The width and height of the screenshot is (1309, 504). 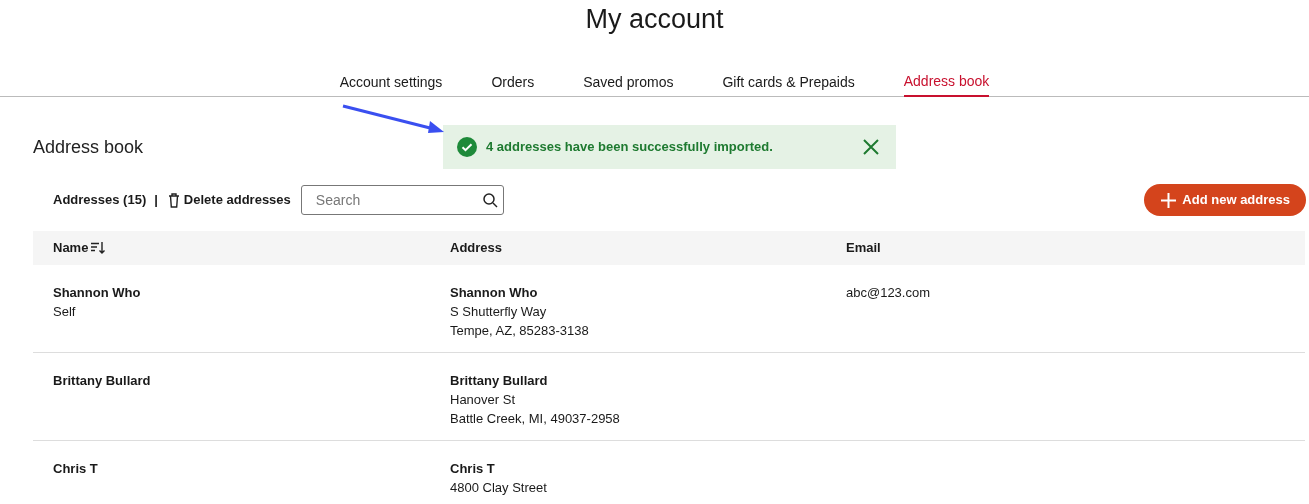 I want to click on sort-icon, so click(x=98, y=248).